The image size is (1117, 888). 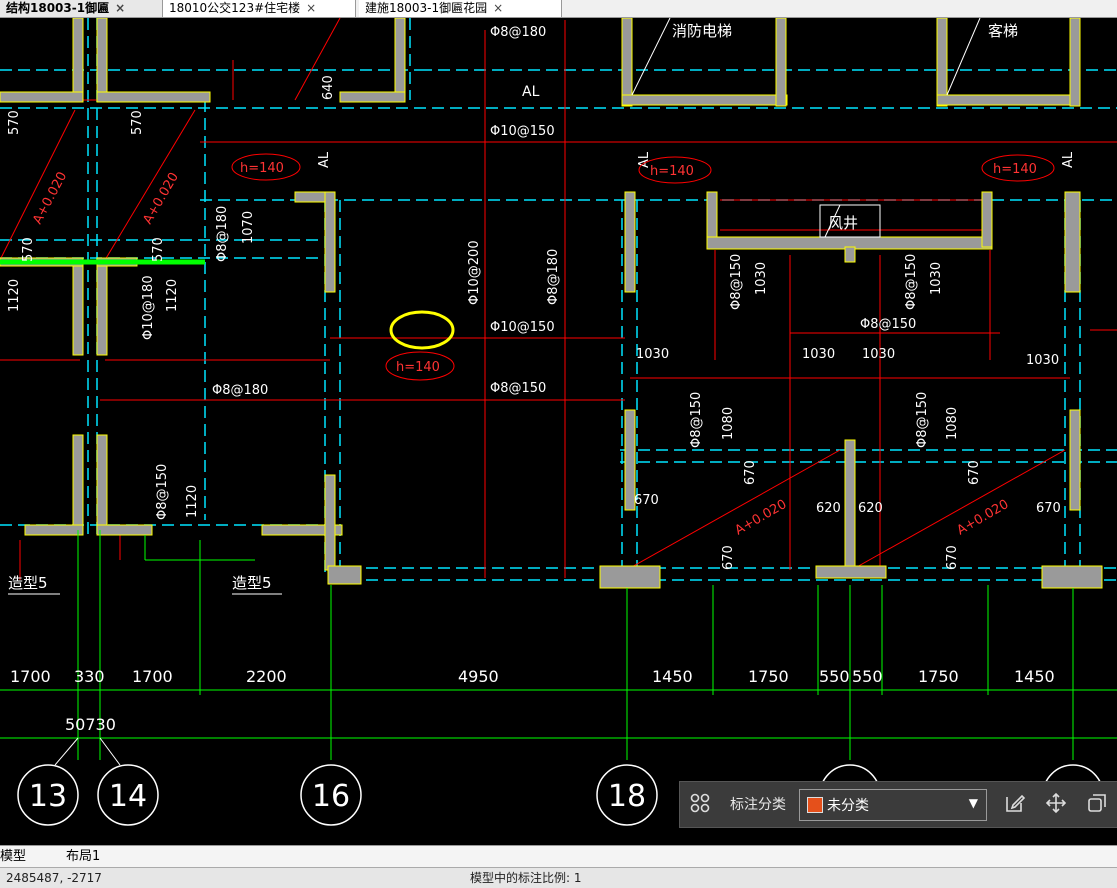 What do you see at coordinates (90, 724) in the screenshot?
I see `dim-total-label: 50730` at bounding box center [90, 724].